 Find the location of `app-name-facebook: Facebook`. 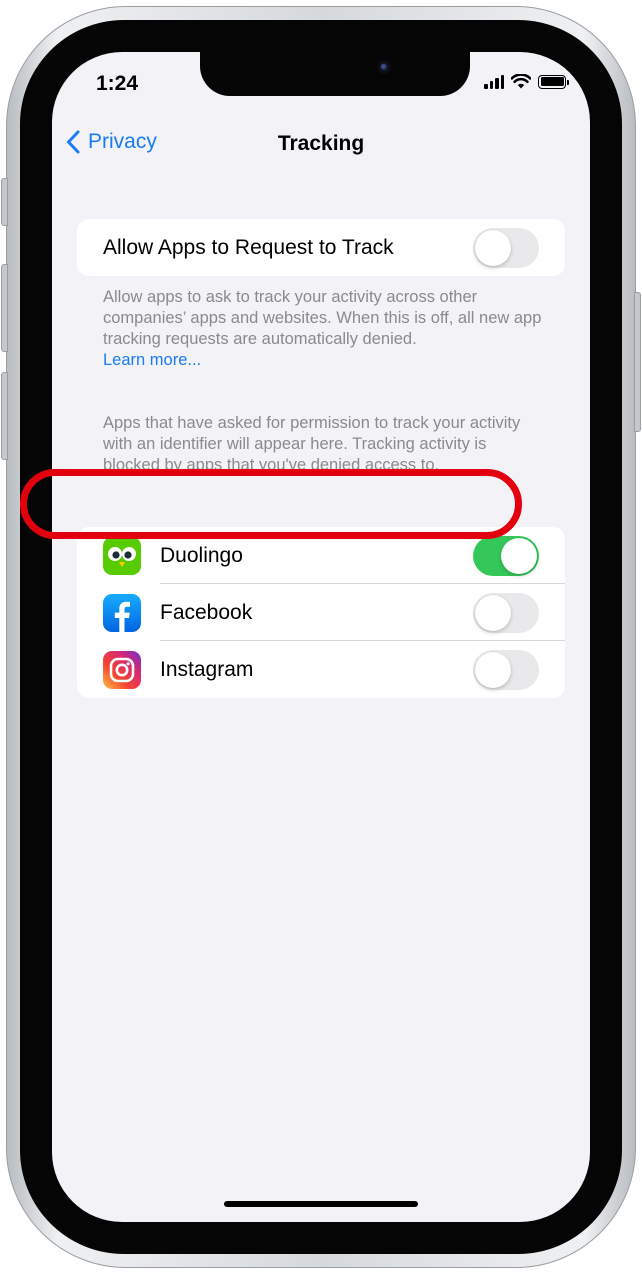

app-name-facebook: Facebook is located at coordinates (206, 612).